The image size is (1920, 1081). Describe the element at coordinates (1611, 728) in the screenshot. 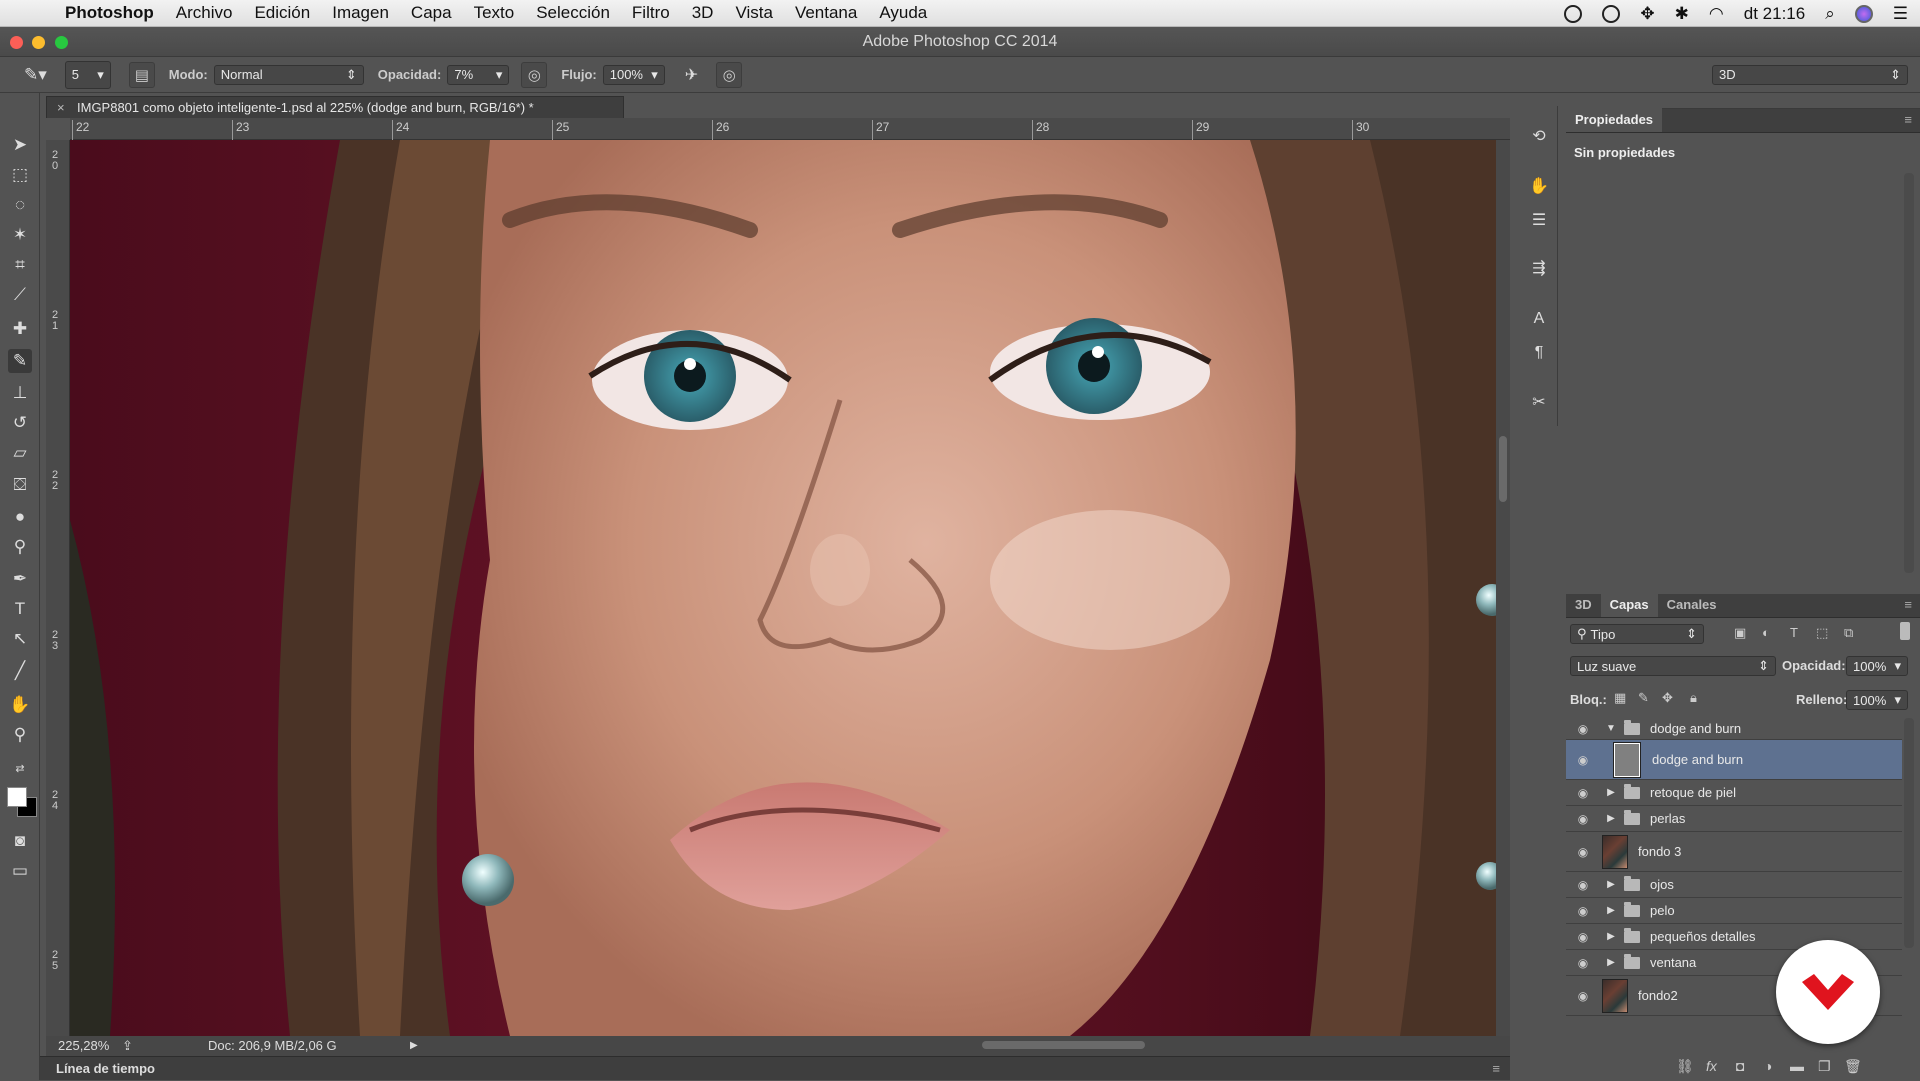

I see `expand-arrow-open-icon: ▼` at that location.